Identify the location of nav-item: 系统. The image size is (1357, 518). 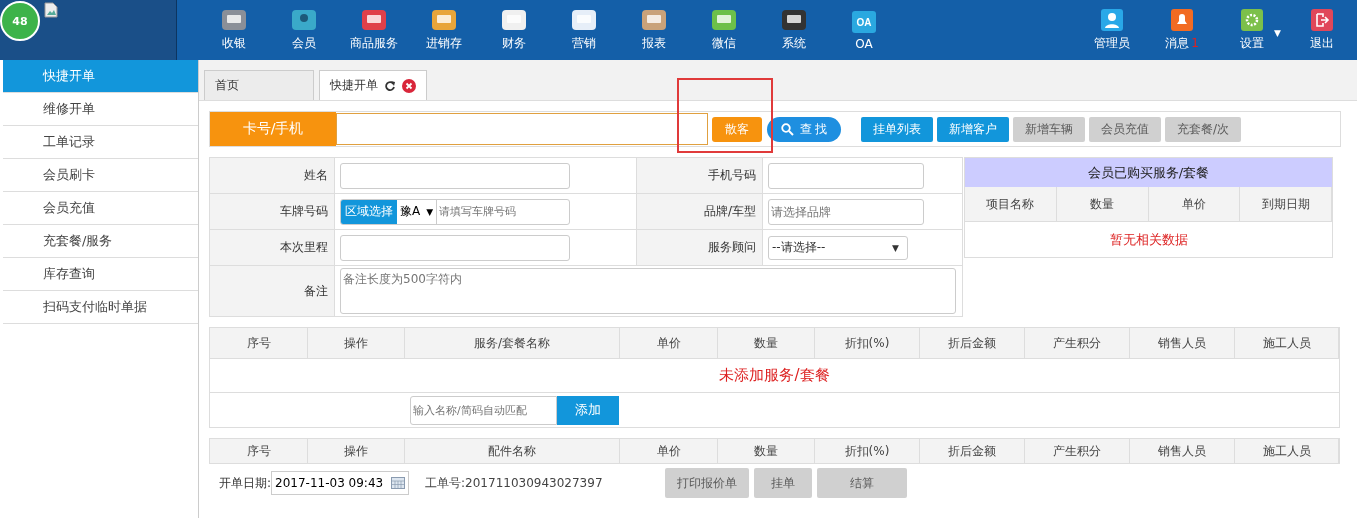
(794, 30).